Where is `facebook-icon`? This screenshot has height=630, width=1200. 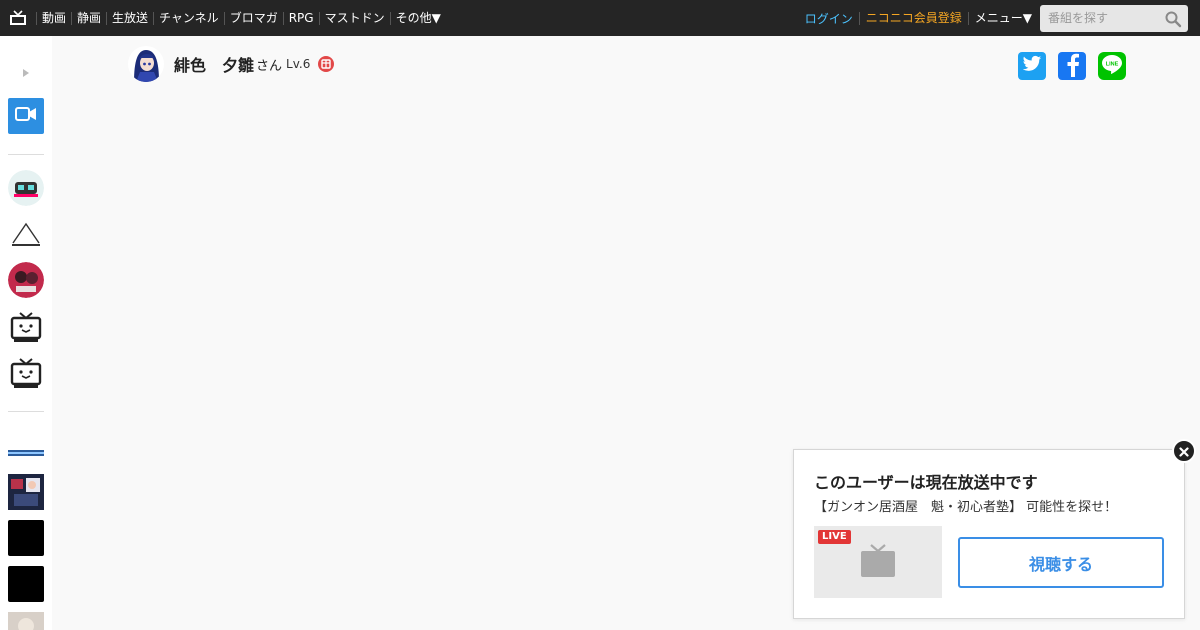
facebook-icon is located at coordinates (1072, 66).